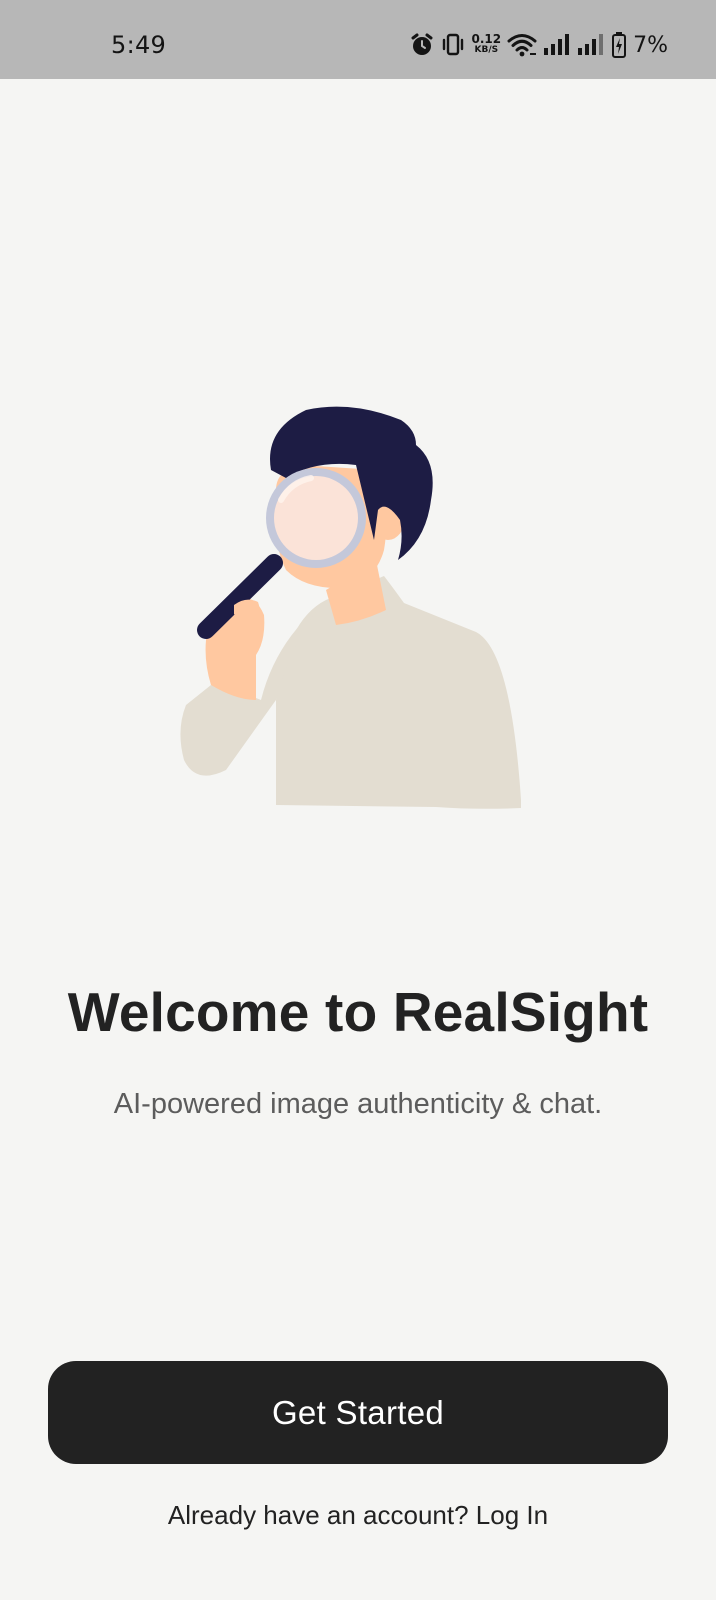 This screenshot has width=716, height=1600. I want to click on network-speed-value: 0.12, so click(486, 39).